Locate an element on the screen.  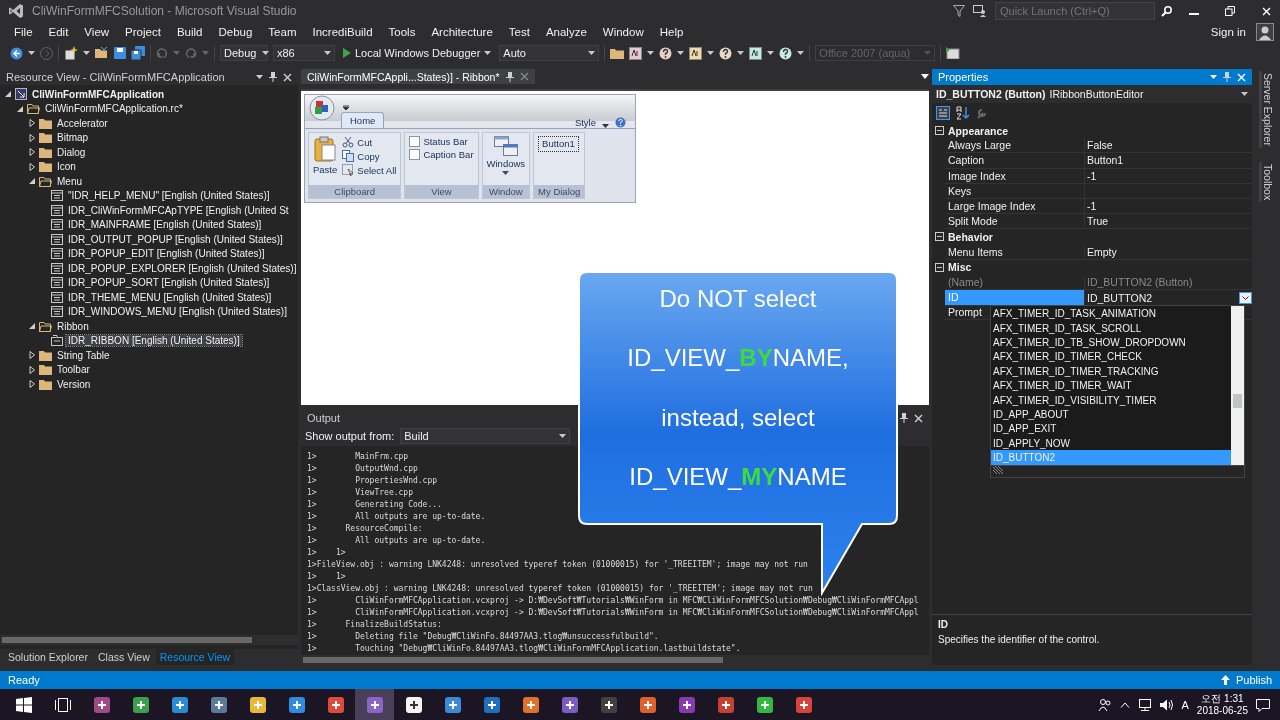
tab-list-icon is located at coordinates (925, 76).